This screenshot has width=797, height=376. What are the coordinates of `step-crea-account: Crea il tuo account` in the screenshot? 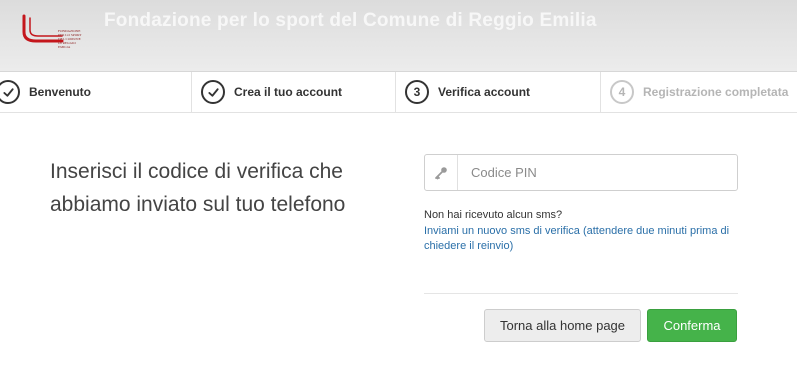 It's located at (294, 92).